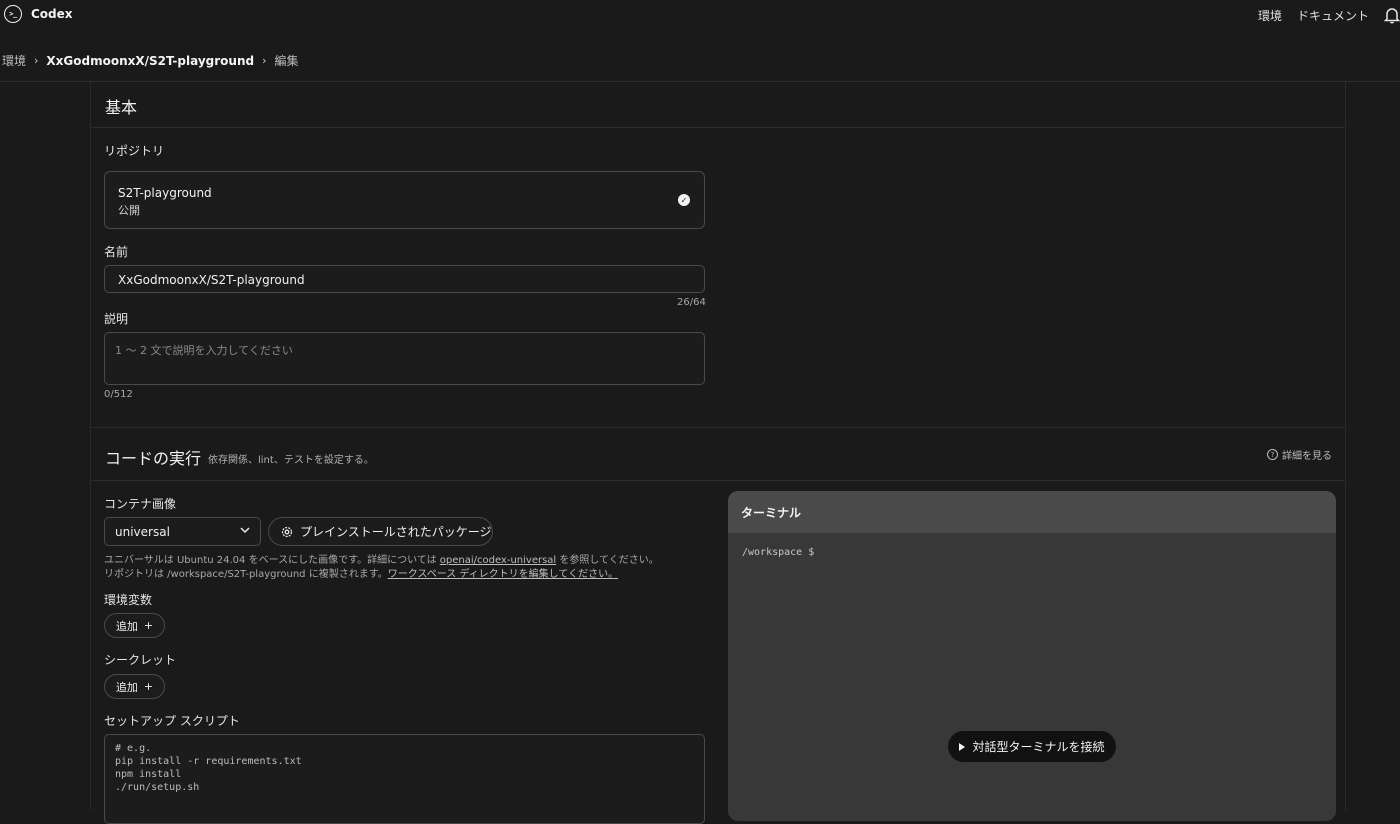  I want to click on description-placeholder: 1 〜 2 文で説明を入力してください, so click(204, 350).